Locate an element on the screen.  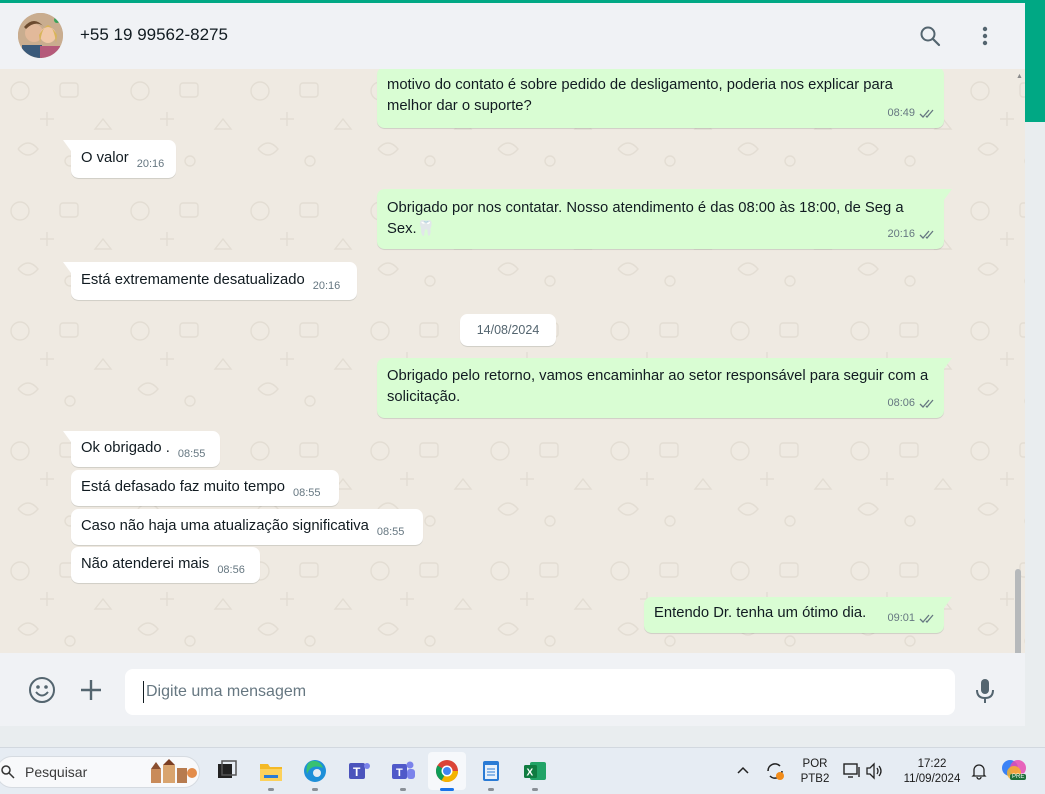
taskbar-search-label: Pesquisar is located at coordinates (56, 772).